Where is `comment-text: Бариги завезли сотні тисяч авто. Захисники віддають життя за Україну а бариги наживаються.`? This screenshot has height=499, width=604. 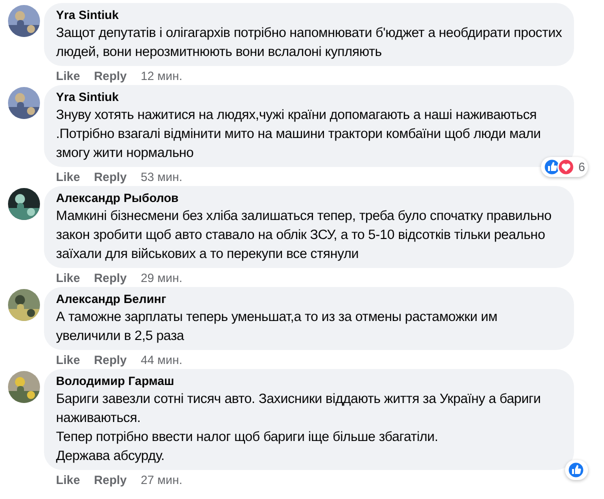
comment-text: Бариги завезли сотні тисяч авто. Захисники віддають життя за Україну а бариги наживаються. is located at coordinates (299, 408).